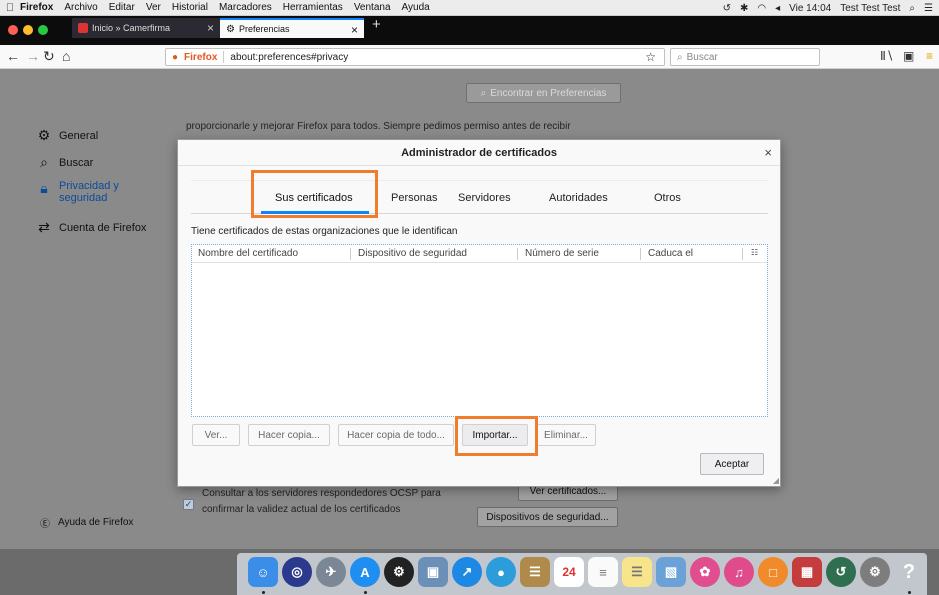  What do you see at coordinates (810, 8) in the screenshot?
I see `clock: Vie 14:04` at bounding box center [810, 8].